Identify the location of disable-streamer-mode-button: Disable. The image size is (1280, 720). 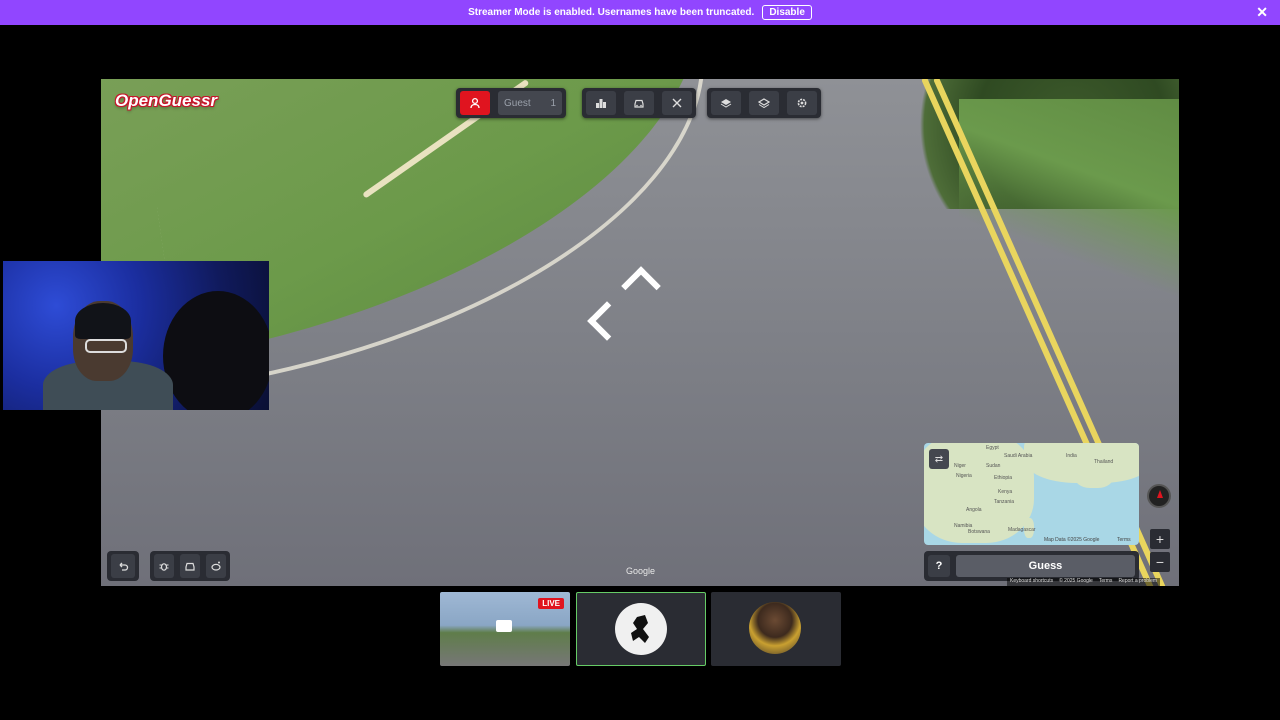
(787, 12).